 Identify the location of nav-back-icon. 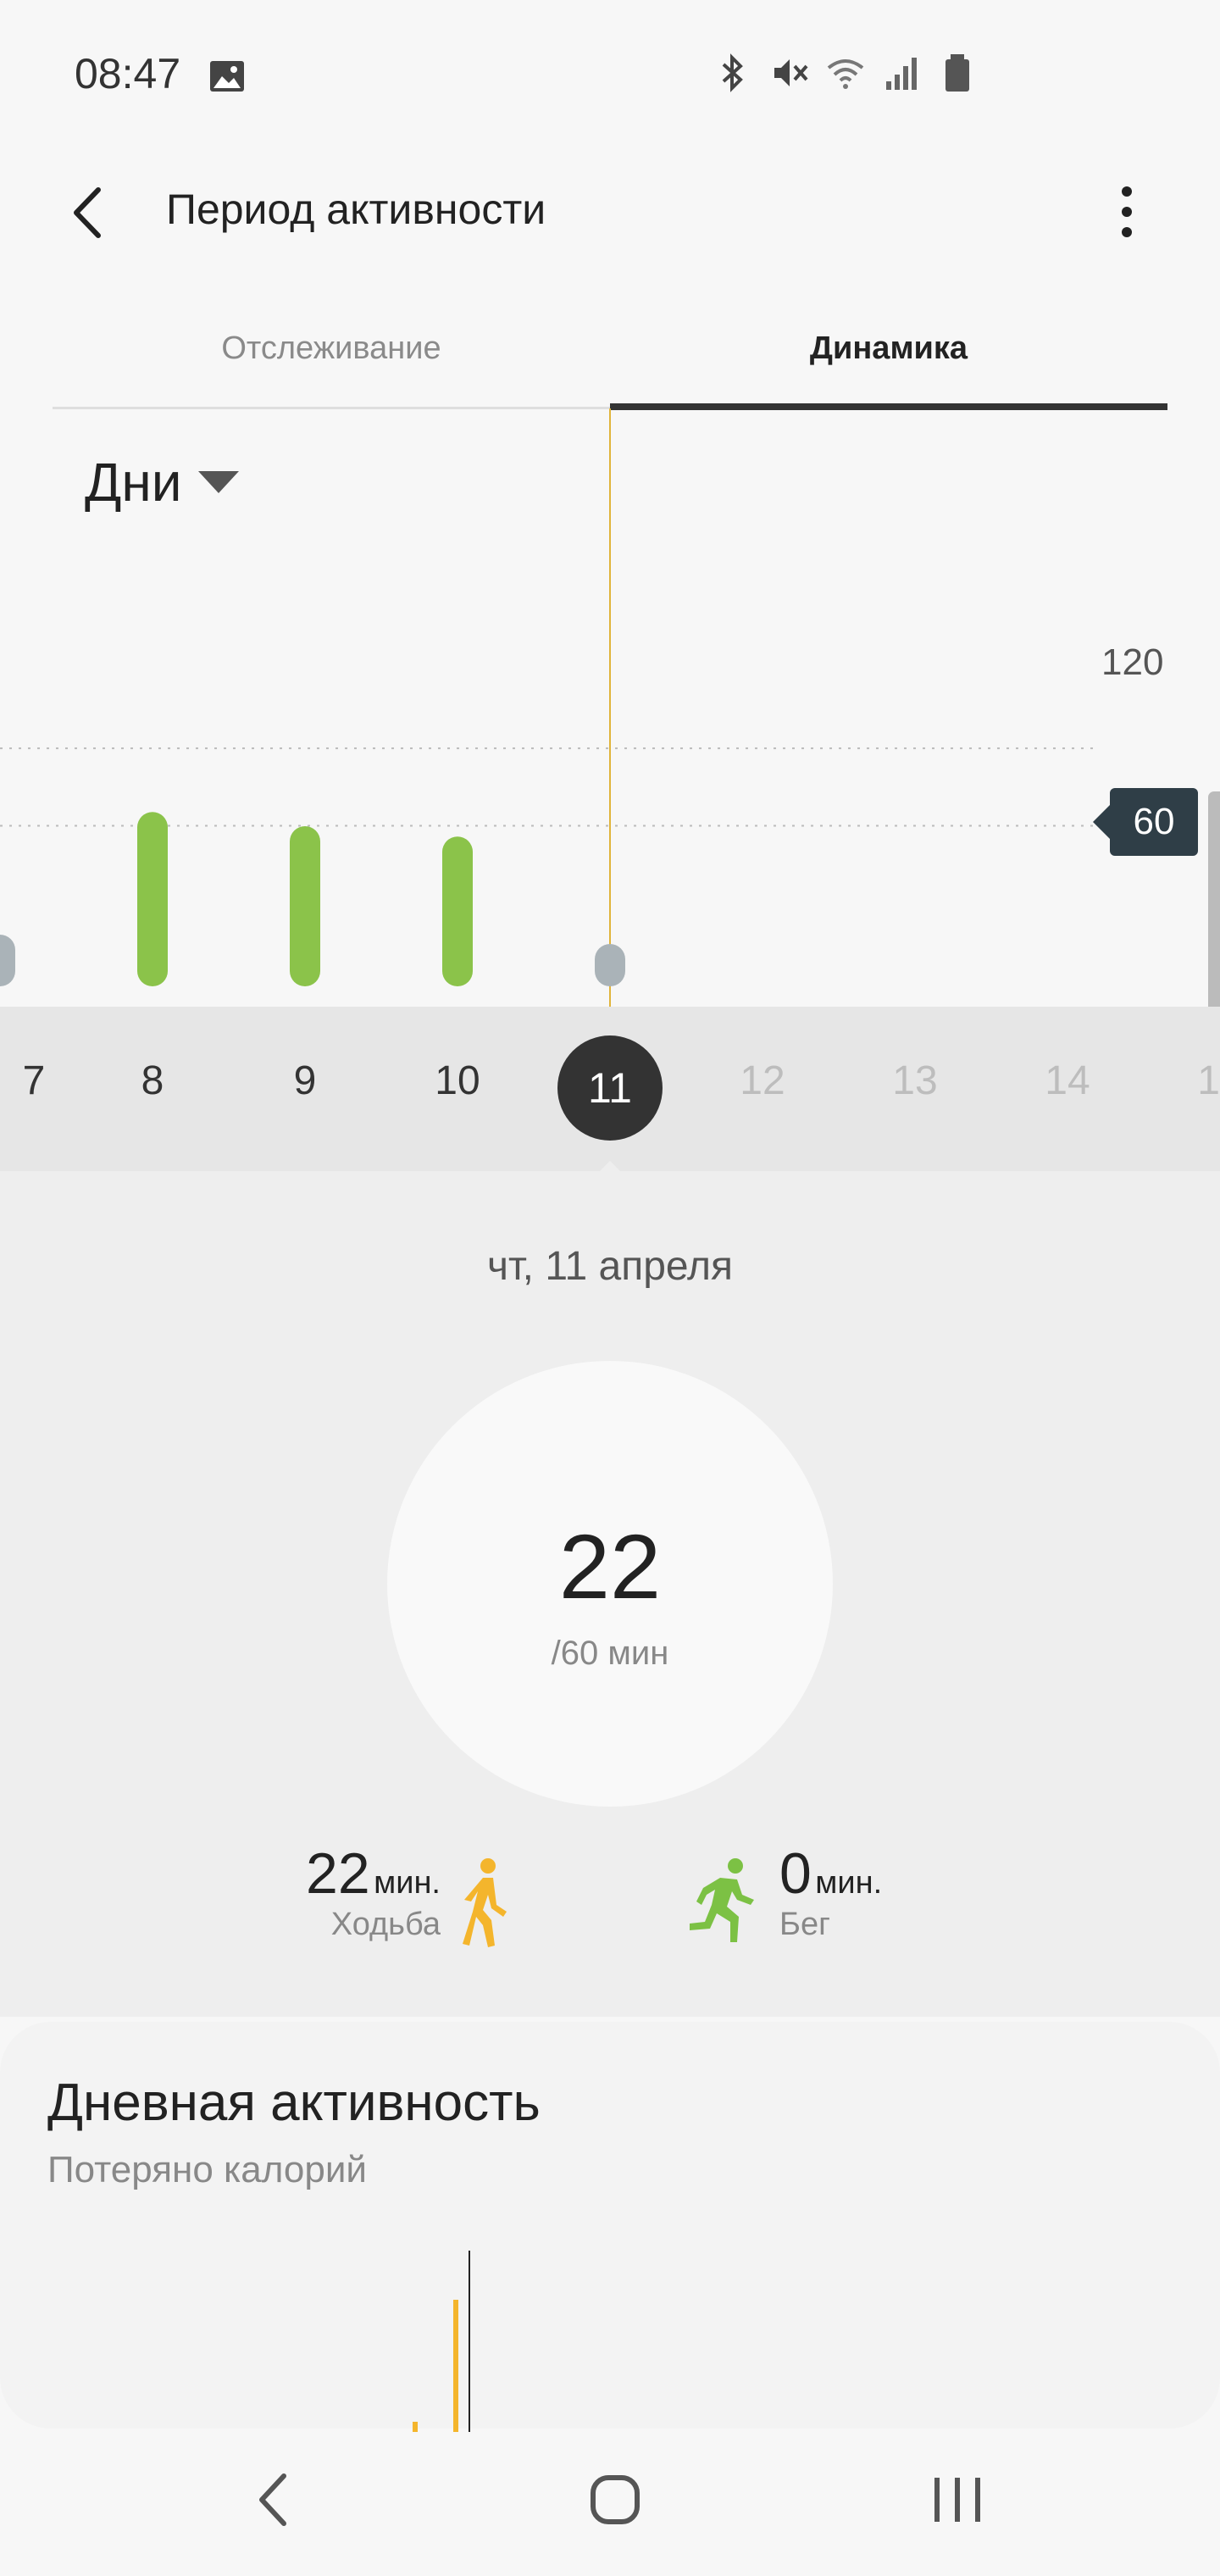
(275, 2500).